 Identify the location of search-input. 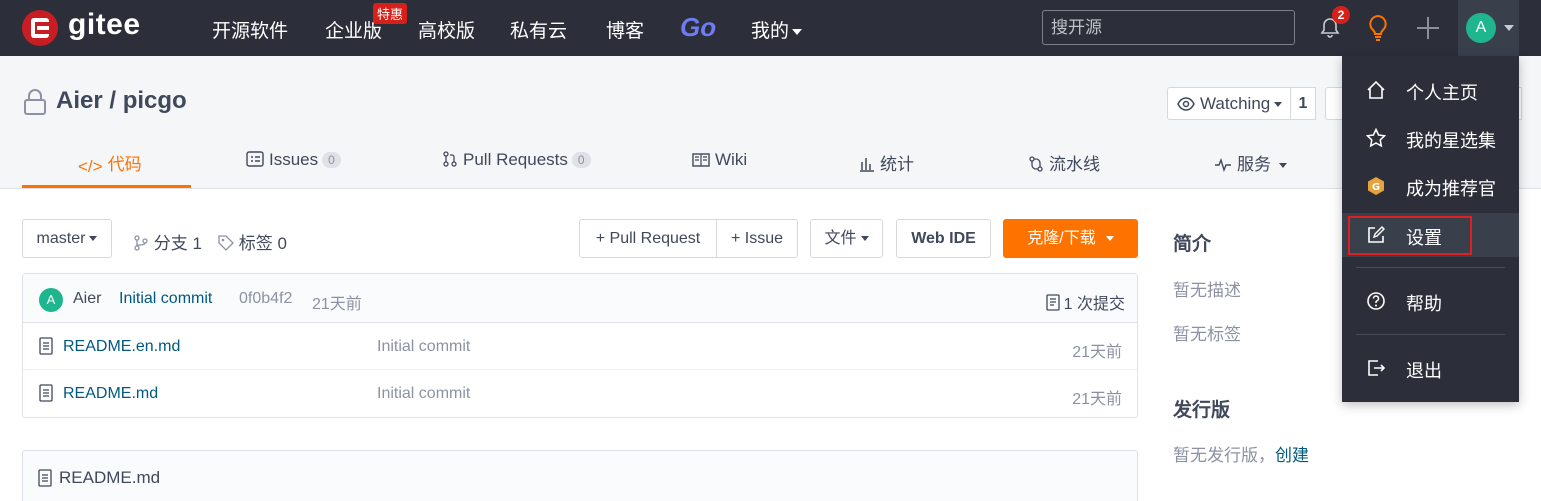
(1168, 27).